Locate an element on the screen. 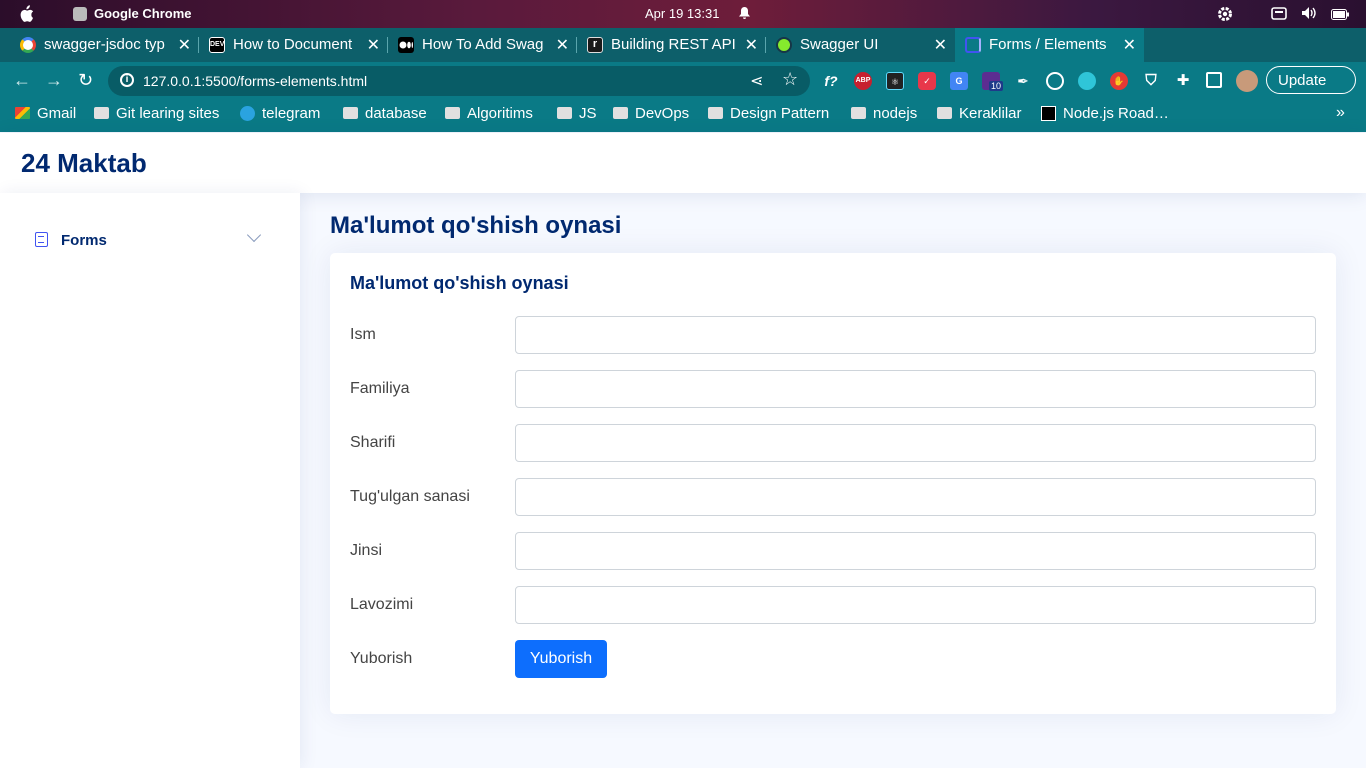 The image size is (1366, 768). os-top-bar: Google Chrome Apr 19 13:31 is located at coordinates (683, 14).